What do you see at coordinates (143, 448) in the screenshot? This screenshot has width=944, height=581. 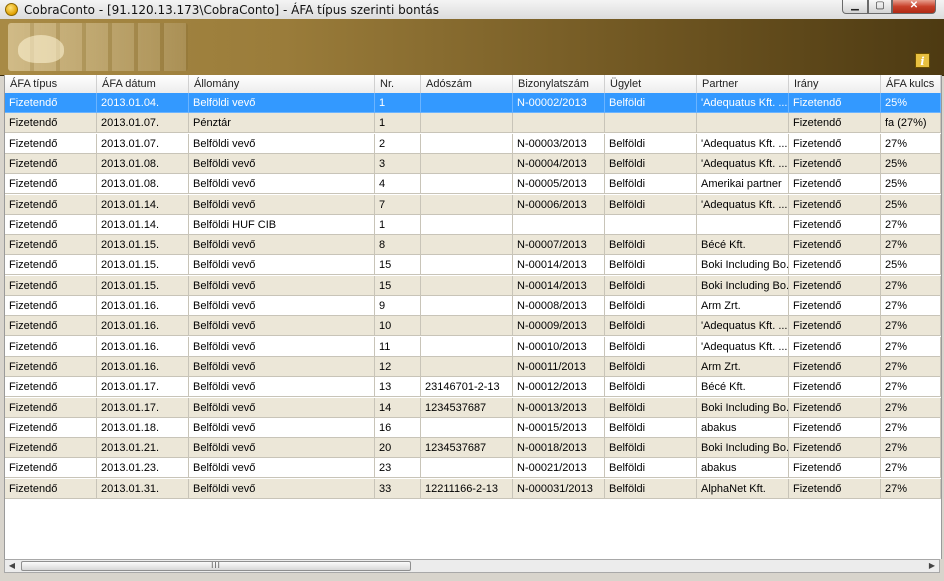 I see `cell-afa-datum: 2013.01.21.` at bounding box center [143, 448].